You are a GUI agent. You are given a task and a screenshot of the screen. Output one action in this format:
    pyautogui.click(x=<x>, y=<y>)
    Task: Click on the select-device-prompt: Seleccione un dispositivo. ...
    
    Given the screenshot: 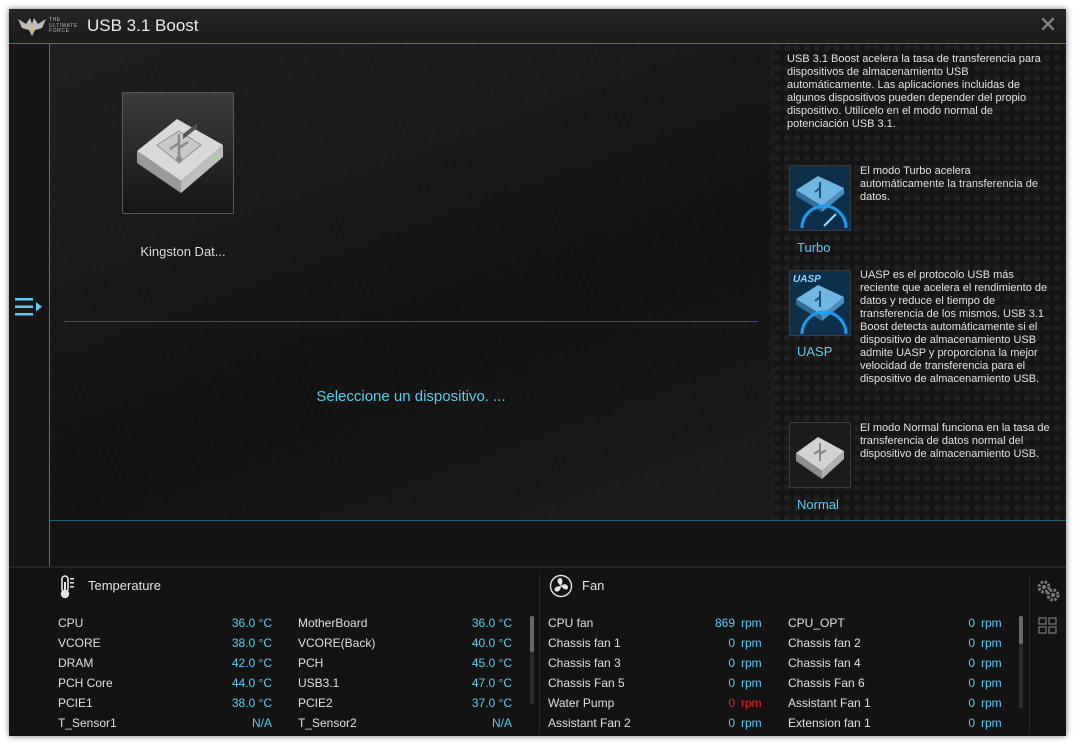 What is the action you would take?
    pyautogui.click(x=411, y=396)
    